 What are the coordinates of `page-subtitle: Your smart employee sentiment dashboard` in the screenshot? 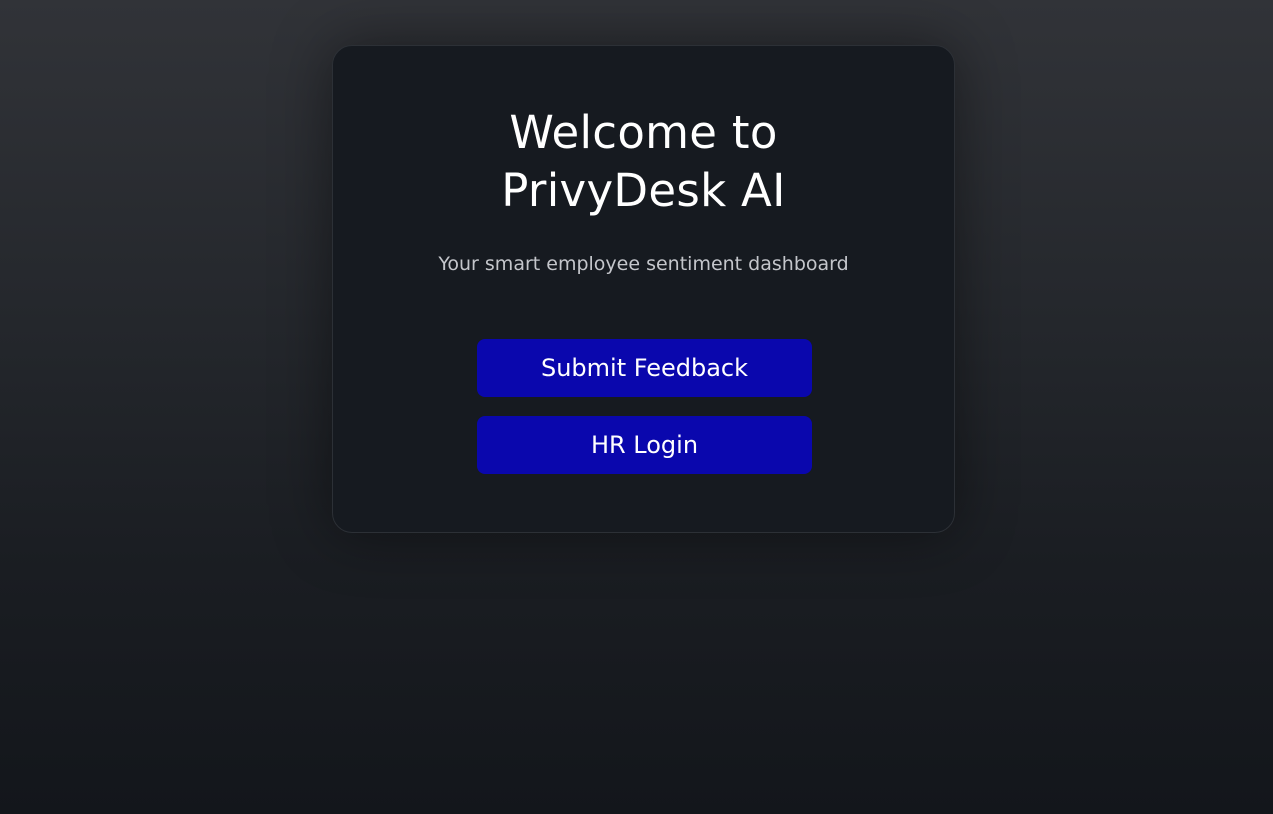 It's located at (643, 264).